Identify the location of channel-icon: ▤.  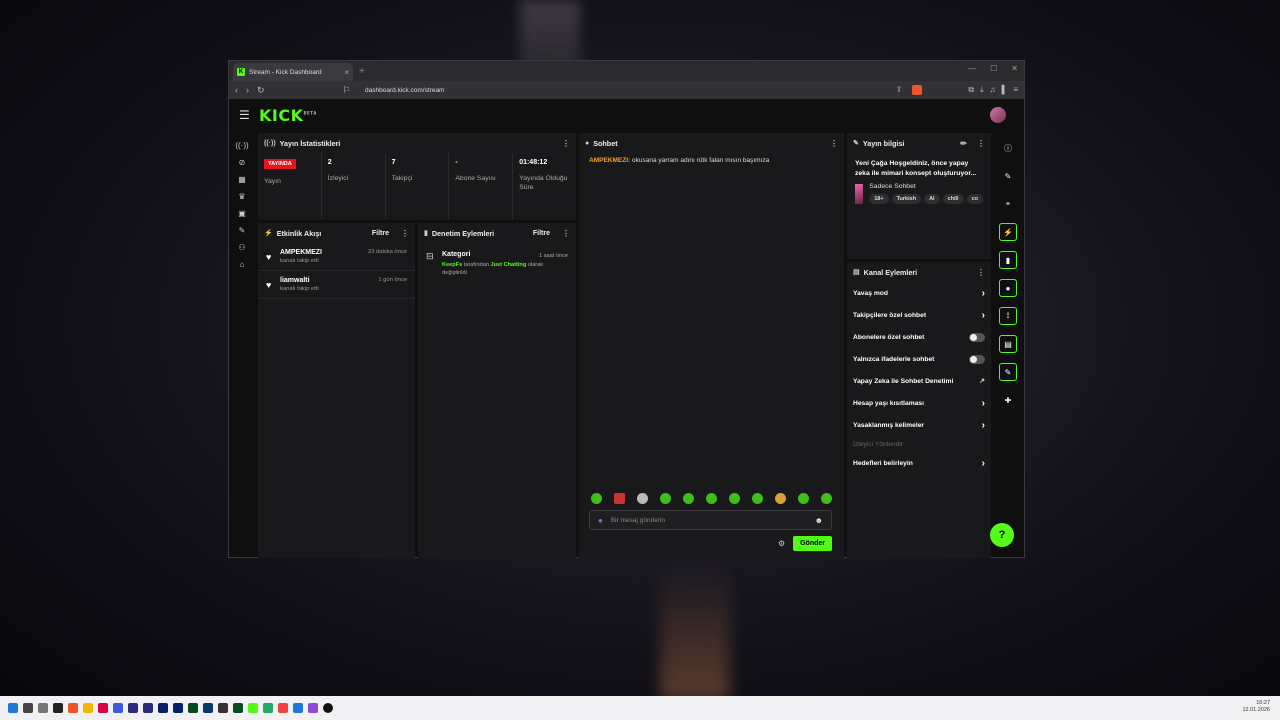
(1008, 344).